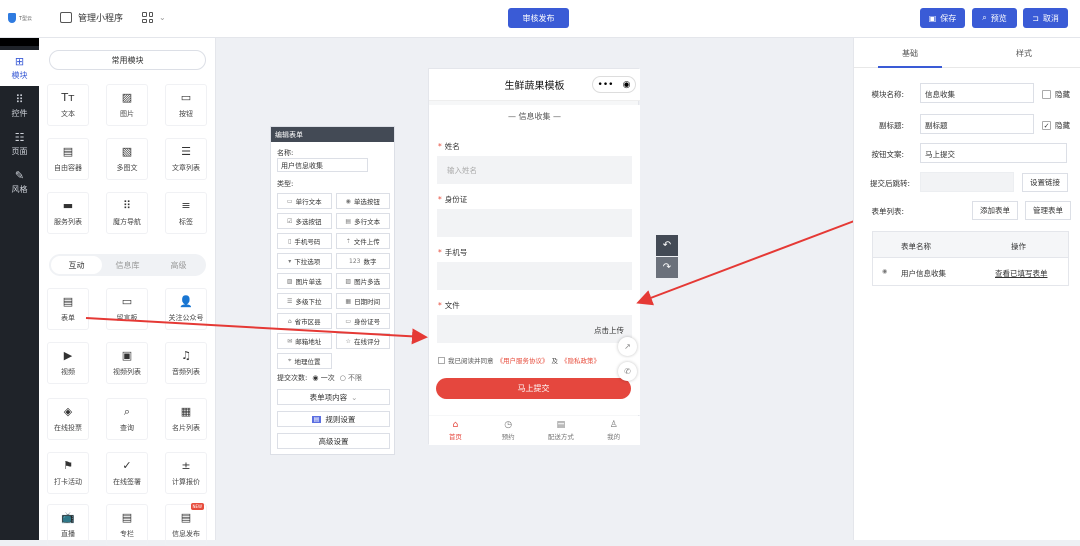 This screenshot has height=546, width=1080. What do you see at coordinates (290, 360) in the screenshot?
I see `location-icon: ⌖` at bounding box center [290, 360].